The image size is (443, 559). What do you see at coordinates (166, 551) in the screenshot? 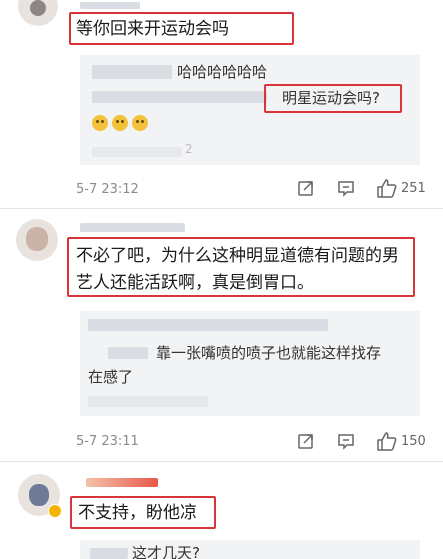
I see `reply-text: 这才几天?` at bounding box center [166, 551].